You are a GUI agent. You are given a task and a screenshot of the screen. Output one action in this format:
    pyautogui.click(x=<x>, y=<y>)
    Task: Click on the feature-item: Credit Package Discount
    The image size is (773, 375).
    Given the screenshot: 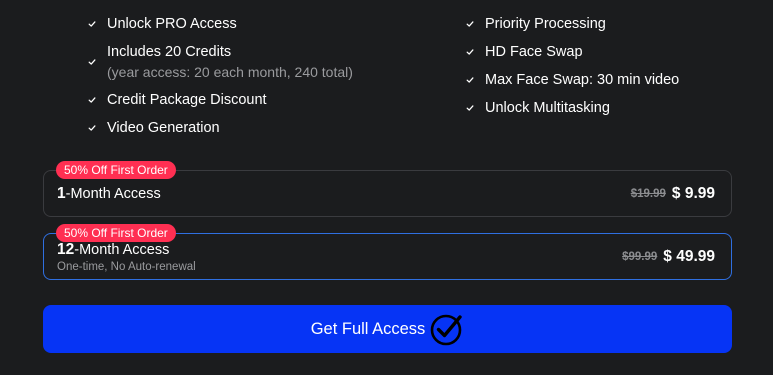 What is the action you would take?
    pyautogui.click(x=220, y=100)
    